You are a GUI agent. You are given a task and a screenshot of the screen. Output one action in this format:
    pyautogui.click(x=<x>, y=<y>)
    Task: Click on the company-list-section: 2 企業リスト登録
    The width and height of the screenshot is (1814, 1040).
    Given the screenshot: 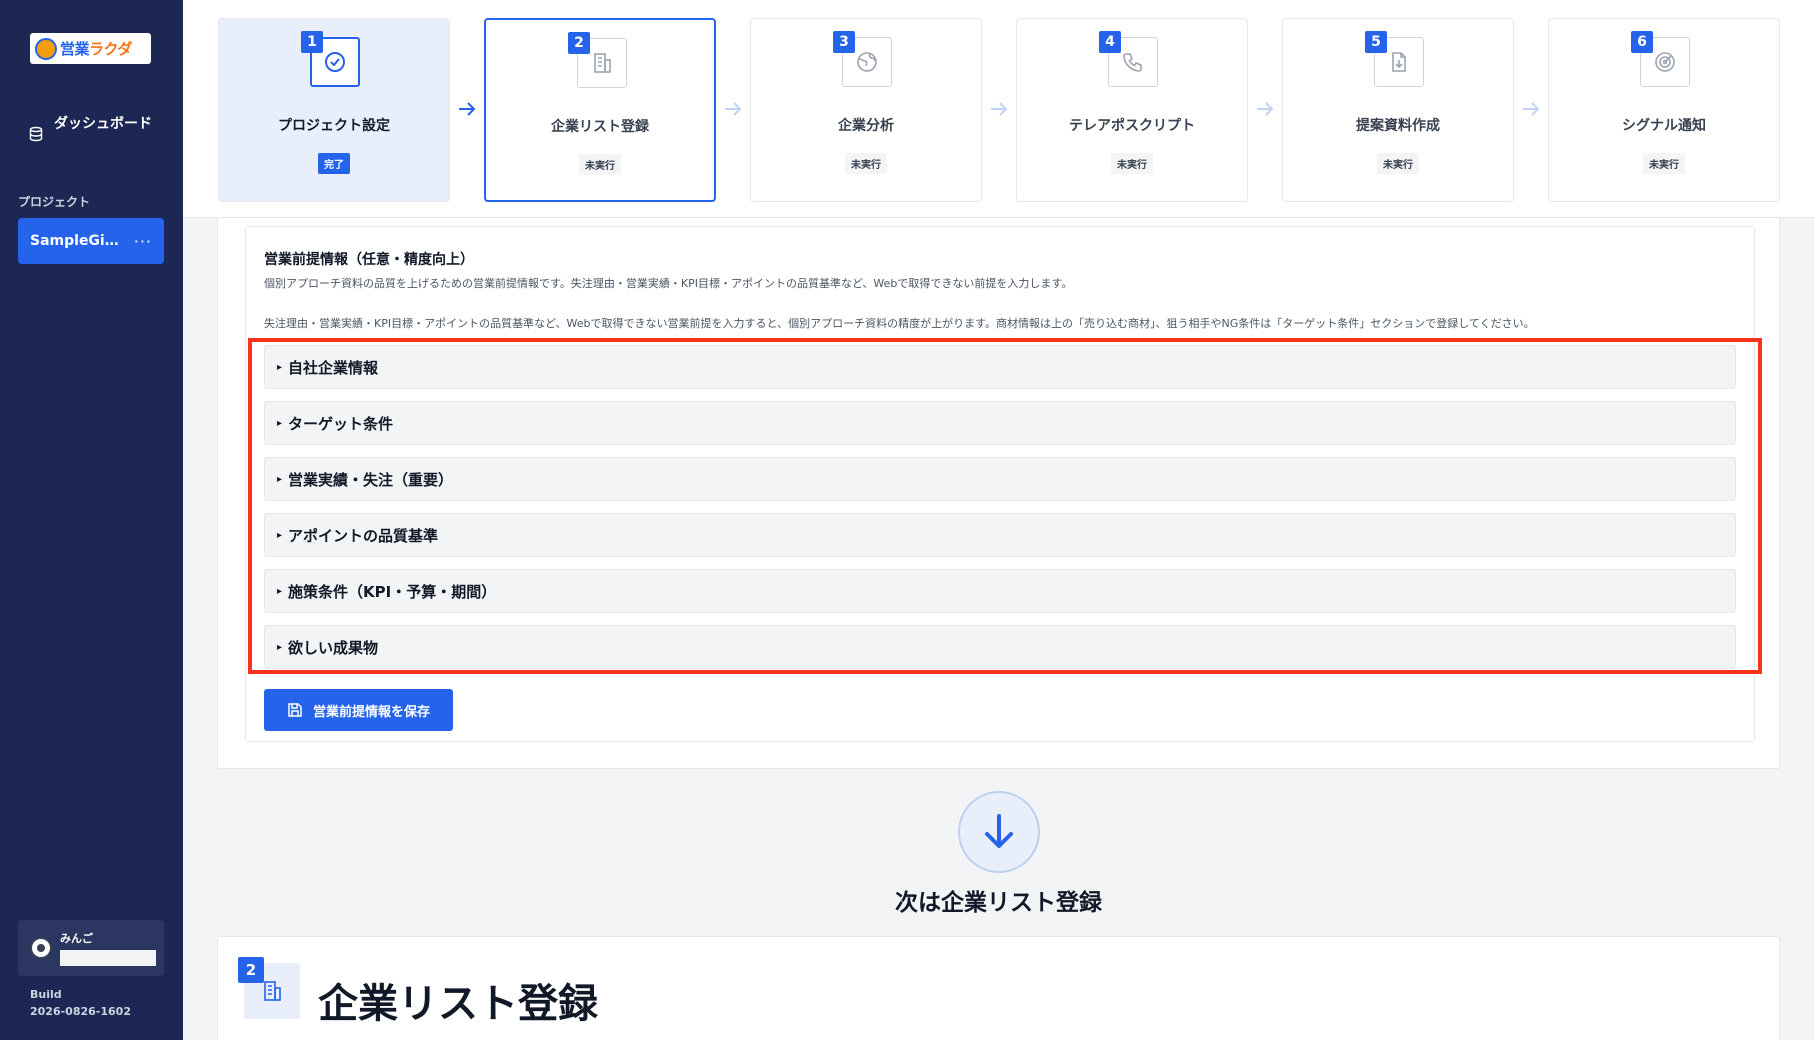 What is the action you would take?
    pyautogui.click(x=998, y=988)
    